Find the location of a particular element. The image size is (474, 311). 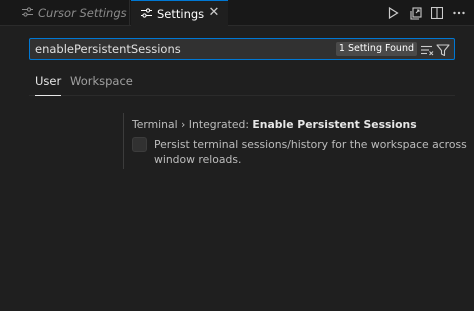

tab-label: Cursor Settings is located at coordinates (82, 13).